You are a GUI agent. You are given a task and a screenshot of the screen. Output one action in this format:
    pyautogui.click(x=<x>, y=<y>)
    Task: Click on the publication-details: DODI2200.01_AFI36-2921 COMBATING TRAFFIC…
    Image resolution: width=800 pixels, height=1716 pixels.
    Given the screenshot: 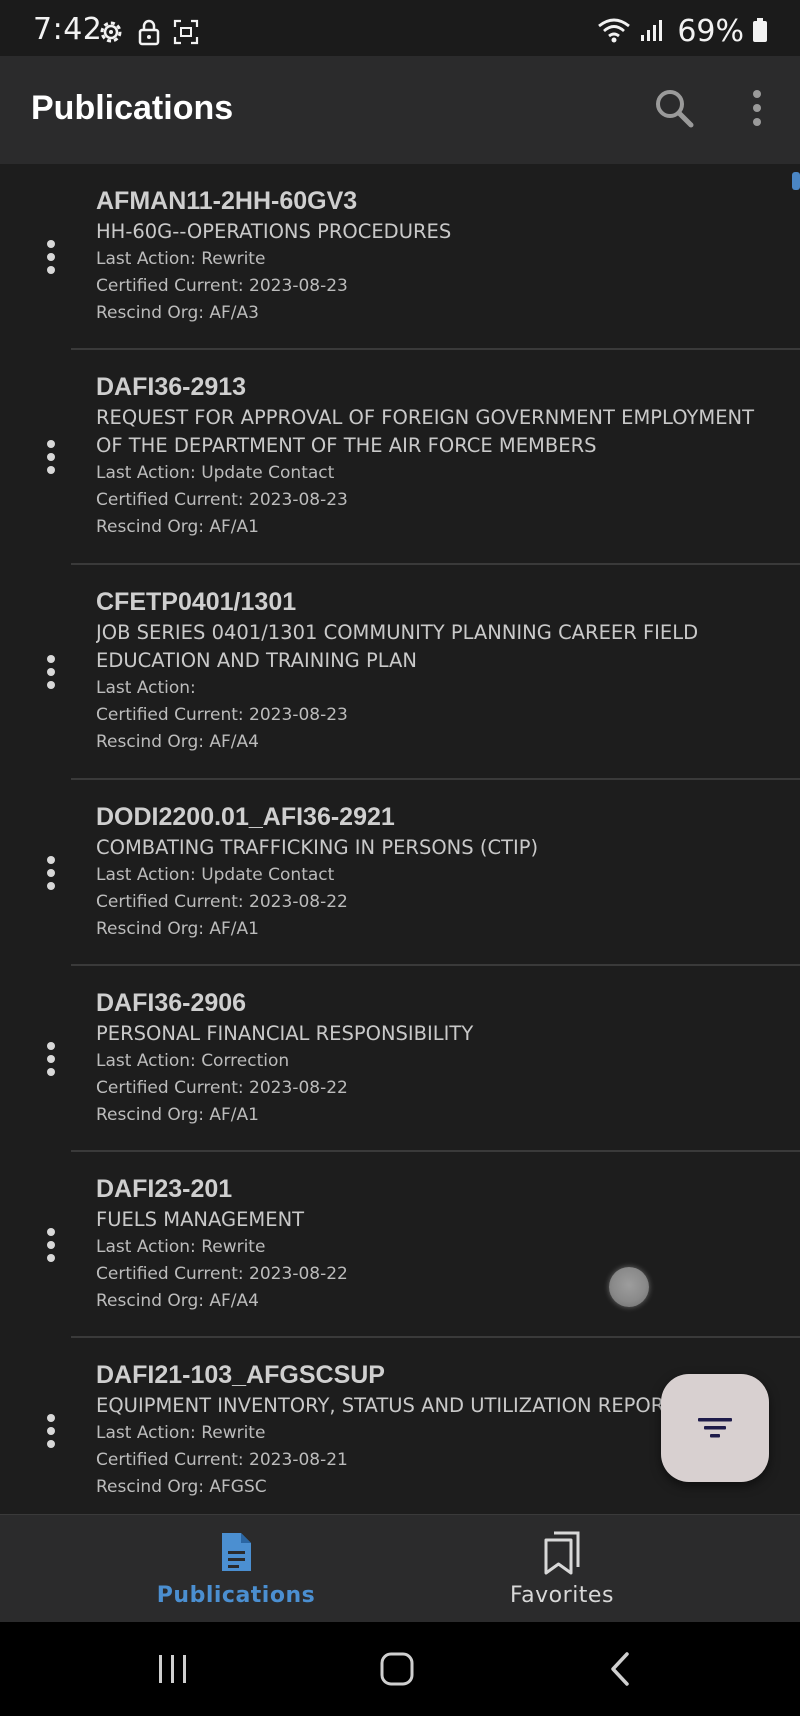 What is the action you would take?
    pyautogui.click(x=433, y=872)
    